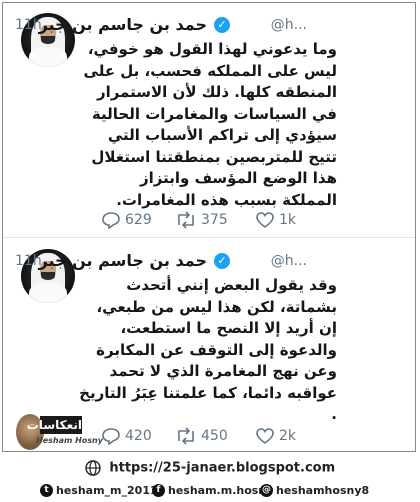 This screenshot has width=420, height=502. I want to click on social-link-threads: @ heshamhosny8, so click(314, 490).